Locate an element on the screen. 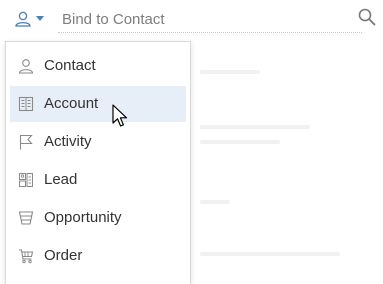  lead-card-icon is located at coordinates (26, 180).